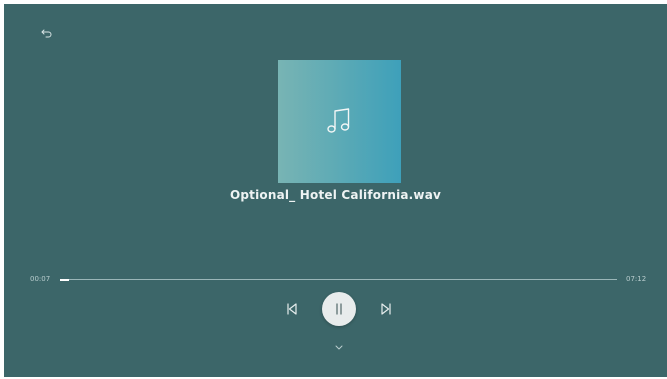 The width and height of the screenshot is (667, 379). I want to click on elapsed-time: 00:07, so click(40, 279).